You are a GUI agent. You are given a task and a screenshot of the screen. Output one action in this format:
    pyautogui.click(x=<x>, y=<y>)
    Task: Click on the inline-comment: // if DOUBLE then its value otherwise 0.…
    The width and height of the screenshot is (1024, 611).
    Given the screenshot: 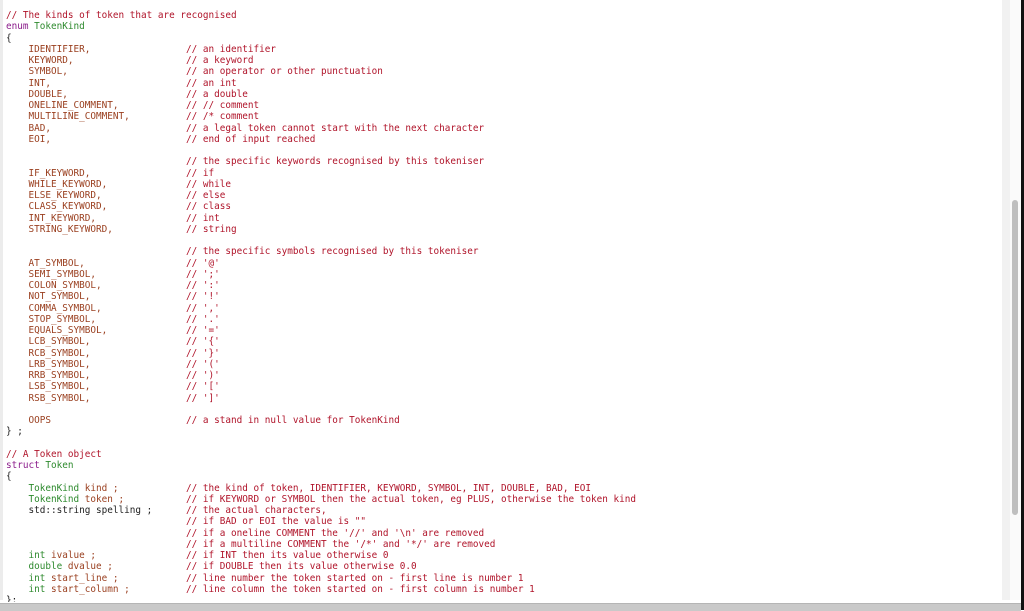 What is the action you would take?
    pyautogui.click(x=301, y=567)
    